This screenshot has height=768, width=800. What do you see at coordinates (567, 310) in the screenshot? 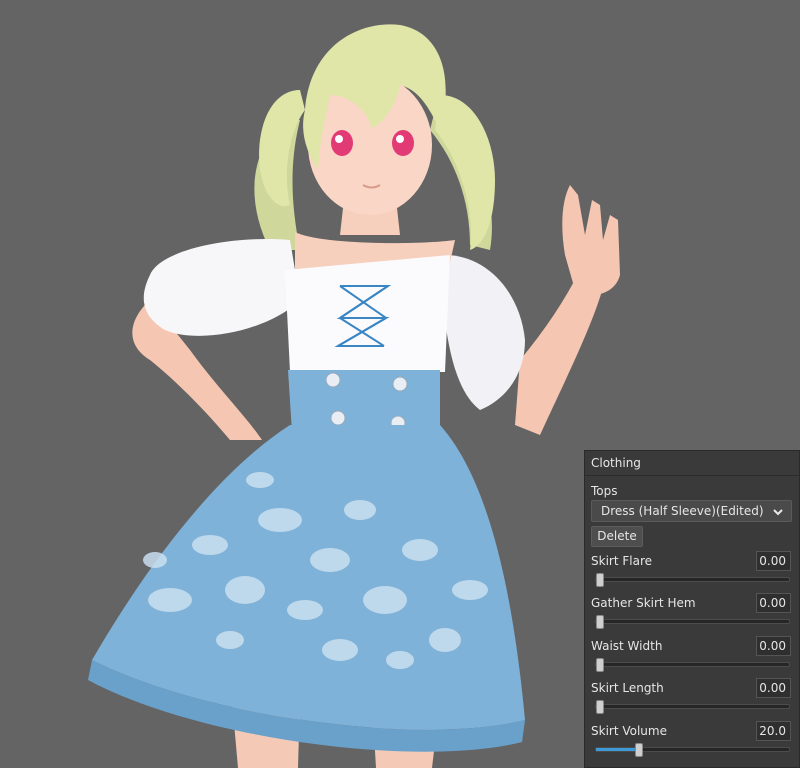
I see `waving-arm` at bounding box center [567, 310].